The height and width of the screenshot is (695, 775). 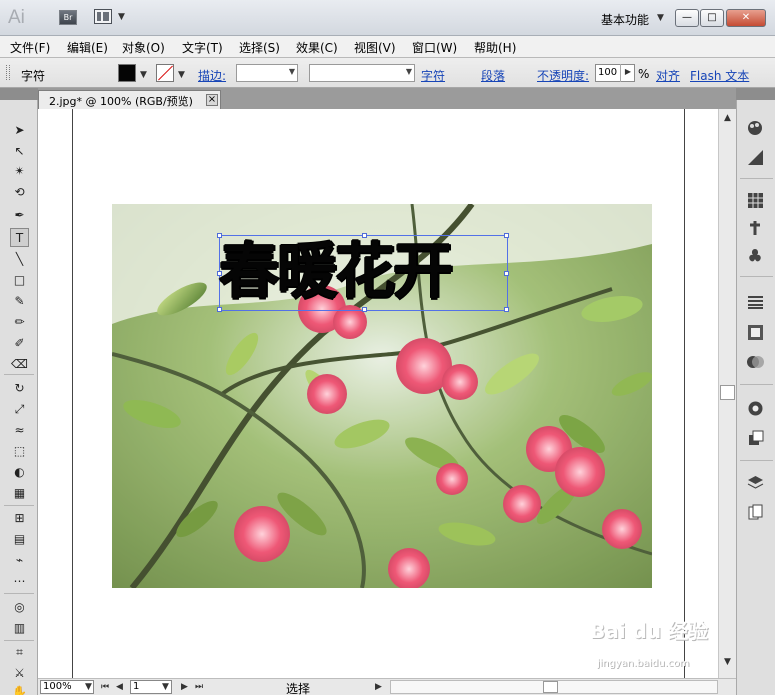 What do you see at coordinates (684, 393) in the screenshot?
I see `artboard-right-edge` at bounding box center [684, 393].